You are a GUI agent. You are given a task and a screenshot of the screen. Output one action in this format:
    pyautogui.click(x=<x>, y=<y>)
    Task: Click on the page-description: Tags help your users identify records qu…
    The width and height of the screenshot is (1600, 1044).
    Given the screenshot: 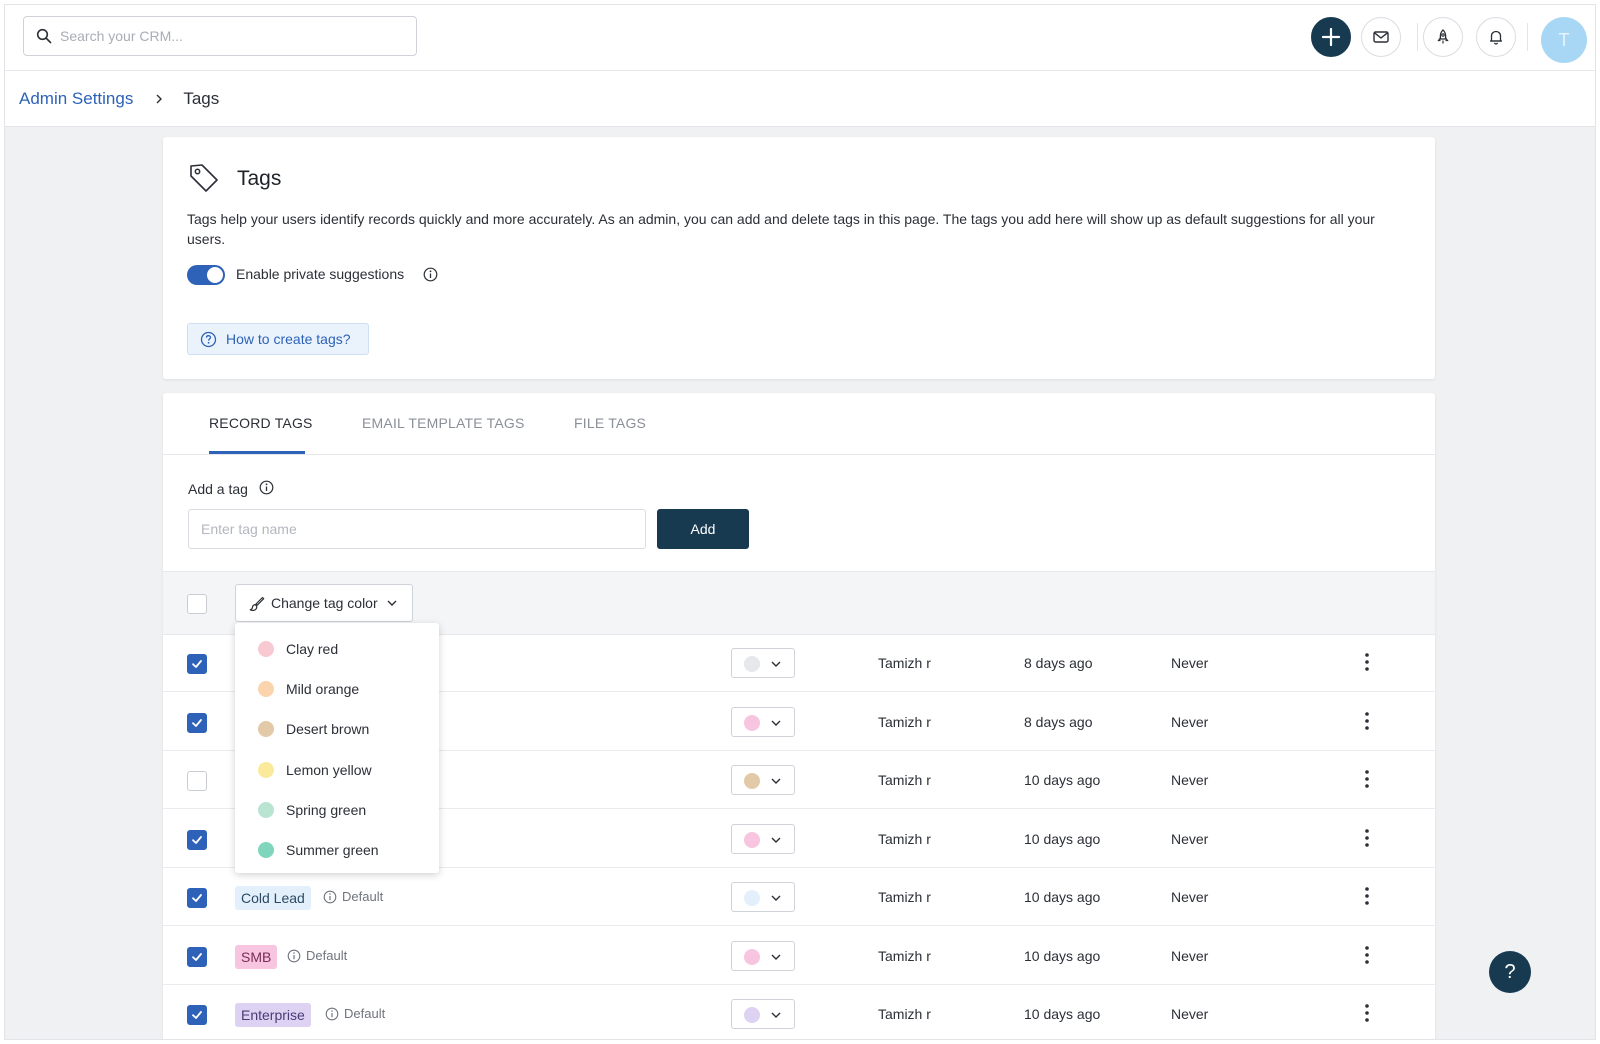 What is the action you would take?
    pyautogui.click(x=781, y=229)
    